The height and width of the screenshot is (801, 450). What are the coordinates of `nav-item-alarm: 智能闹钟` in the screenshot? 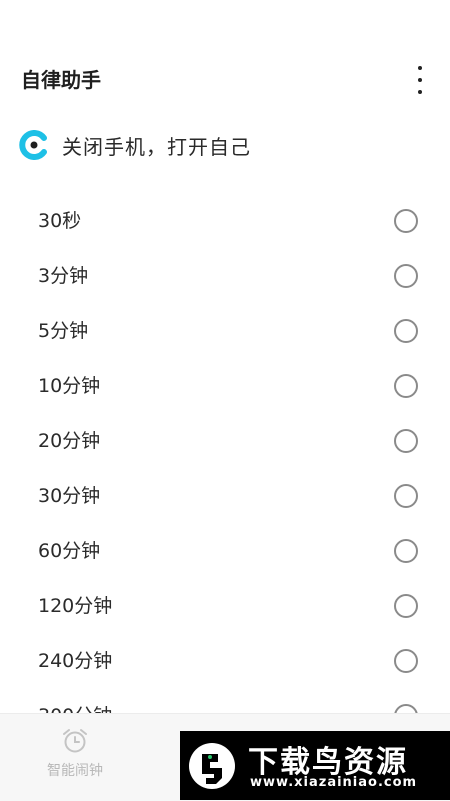 It's located at (75, 754).